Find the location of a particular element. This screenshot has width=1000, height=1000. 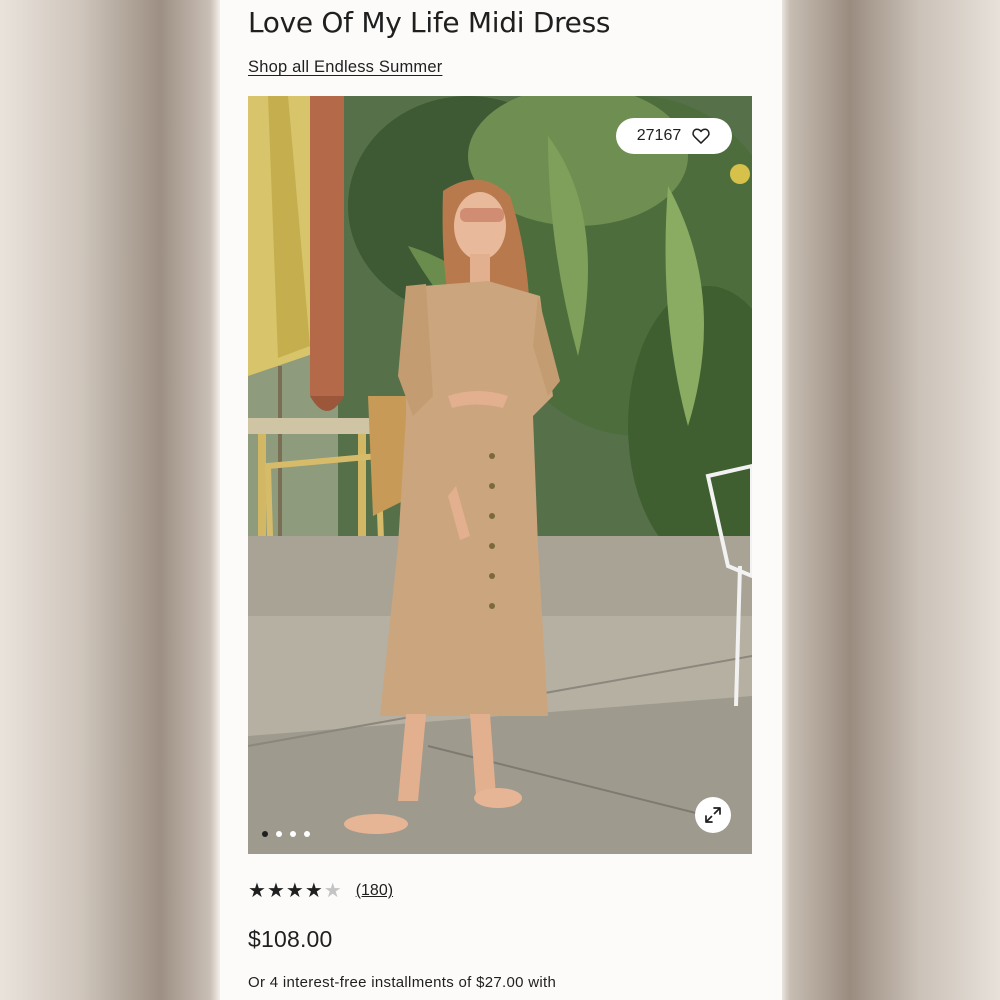

reviews-link: (180) is located at coordinates (374, 891).